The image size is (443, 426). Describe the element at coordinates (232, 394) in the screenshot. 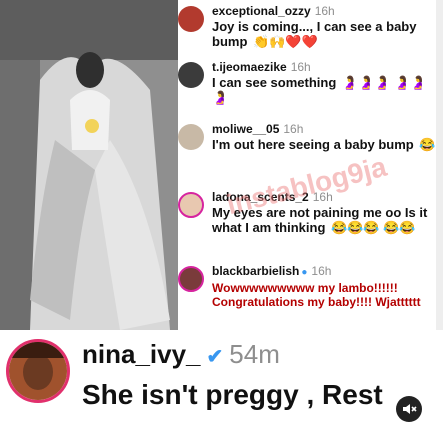

I see `post-caption-text: She isn't preggy , Rest` at that location.